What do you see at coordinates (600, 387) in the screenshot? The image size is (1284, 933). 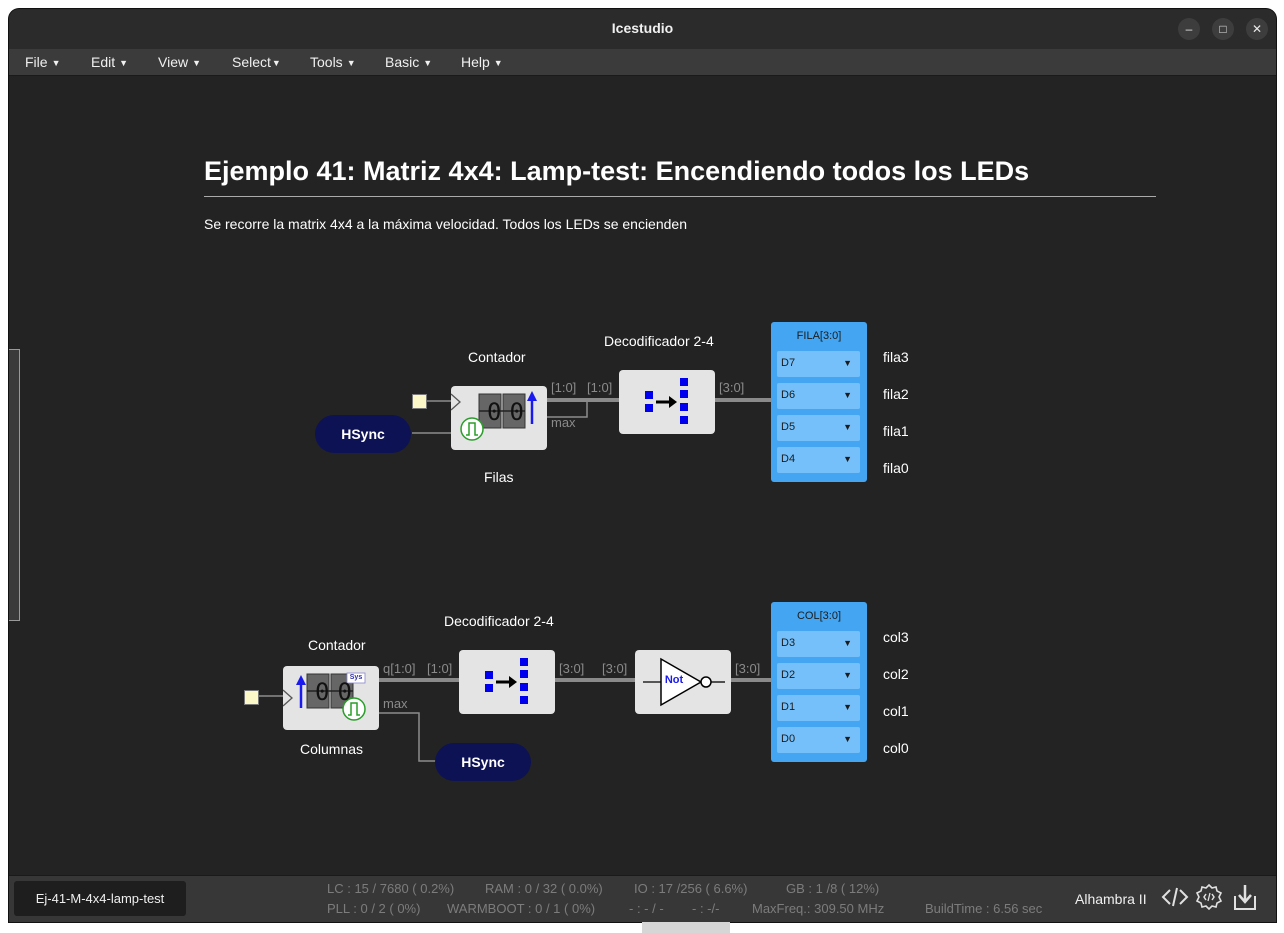 I see `rows-decoder-in-label: [1:0]` at bounding box center [600, 387].